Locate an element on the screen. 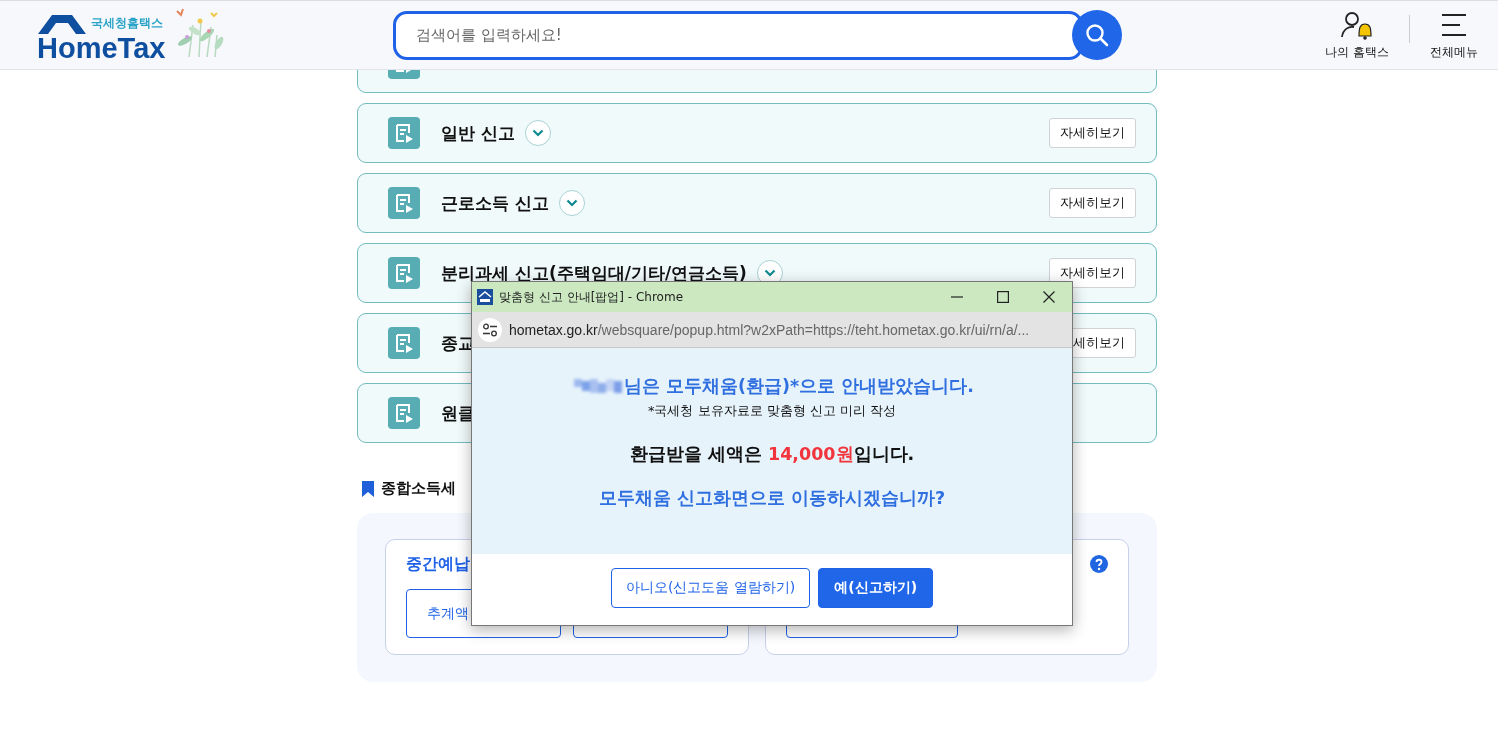  logo-subtitle: 국세청홈택스 is located at coordinates (127, 23).